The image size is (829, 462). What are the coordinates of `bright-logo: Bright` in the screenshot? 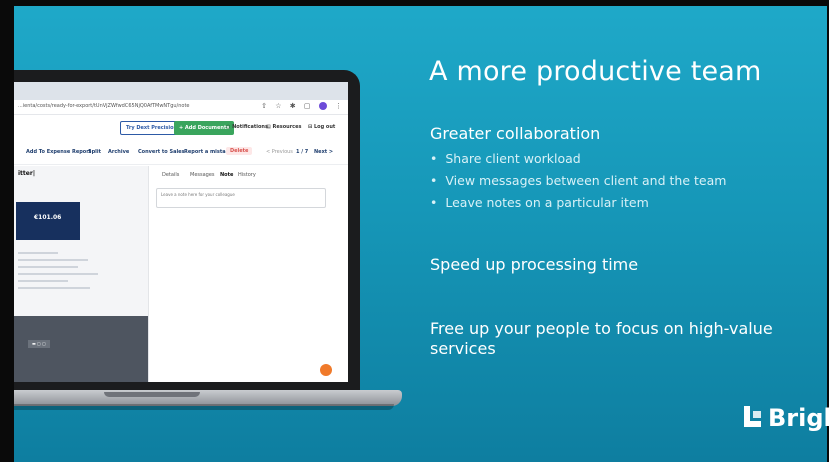 It's located at (785, 418).